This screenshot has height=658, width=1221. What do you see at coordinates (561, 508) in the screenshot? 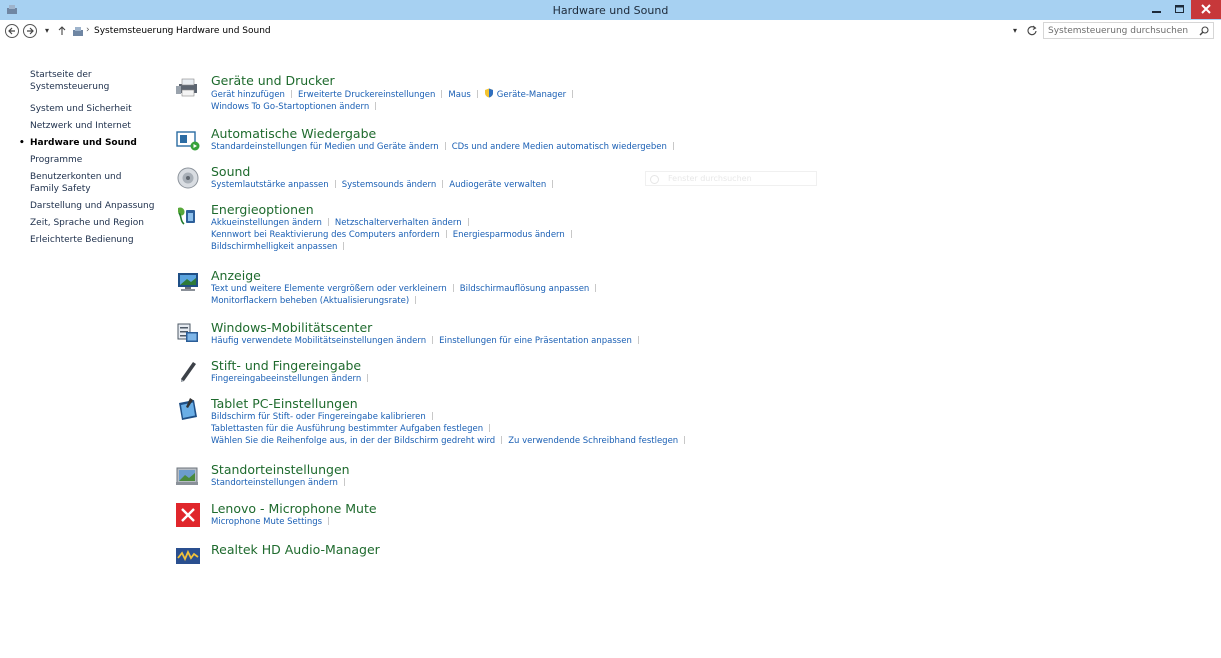
I see `category-title: Lenovo - Microphone Mute` at bounding box center [561, 508].